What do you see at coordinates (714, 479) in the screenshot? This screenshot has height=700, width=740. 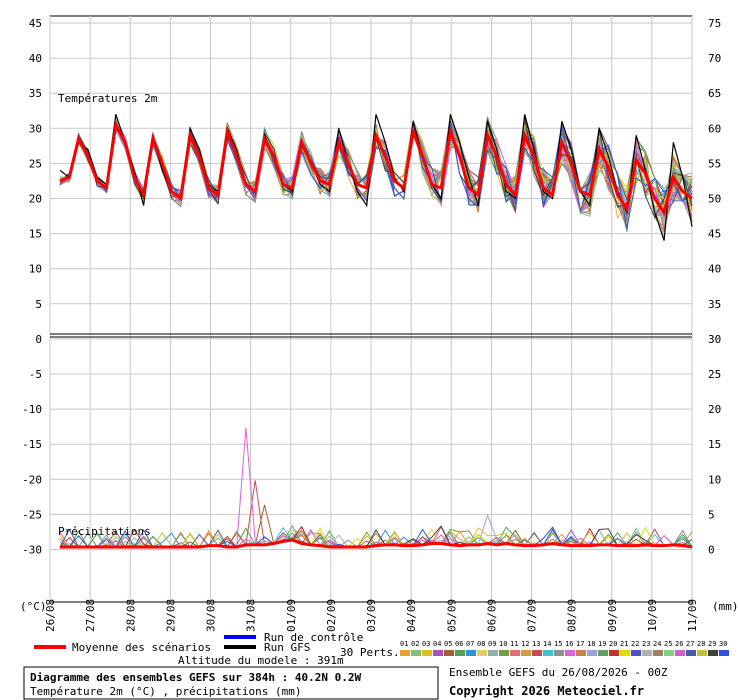 I see `right-tick-label: 10` at bounding box center [714, 479].